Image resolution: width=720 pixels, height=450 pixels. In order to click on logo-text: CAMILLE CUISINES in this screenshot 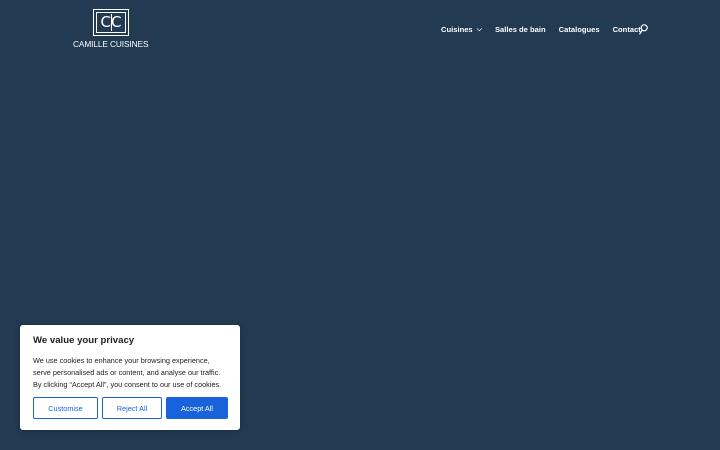, I will do `click(111, 44)`.